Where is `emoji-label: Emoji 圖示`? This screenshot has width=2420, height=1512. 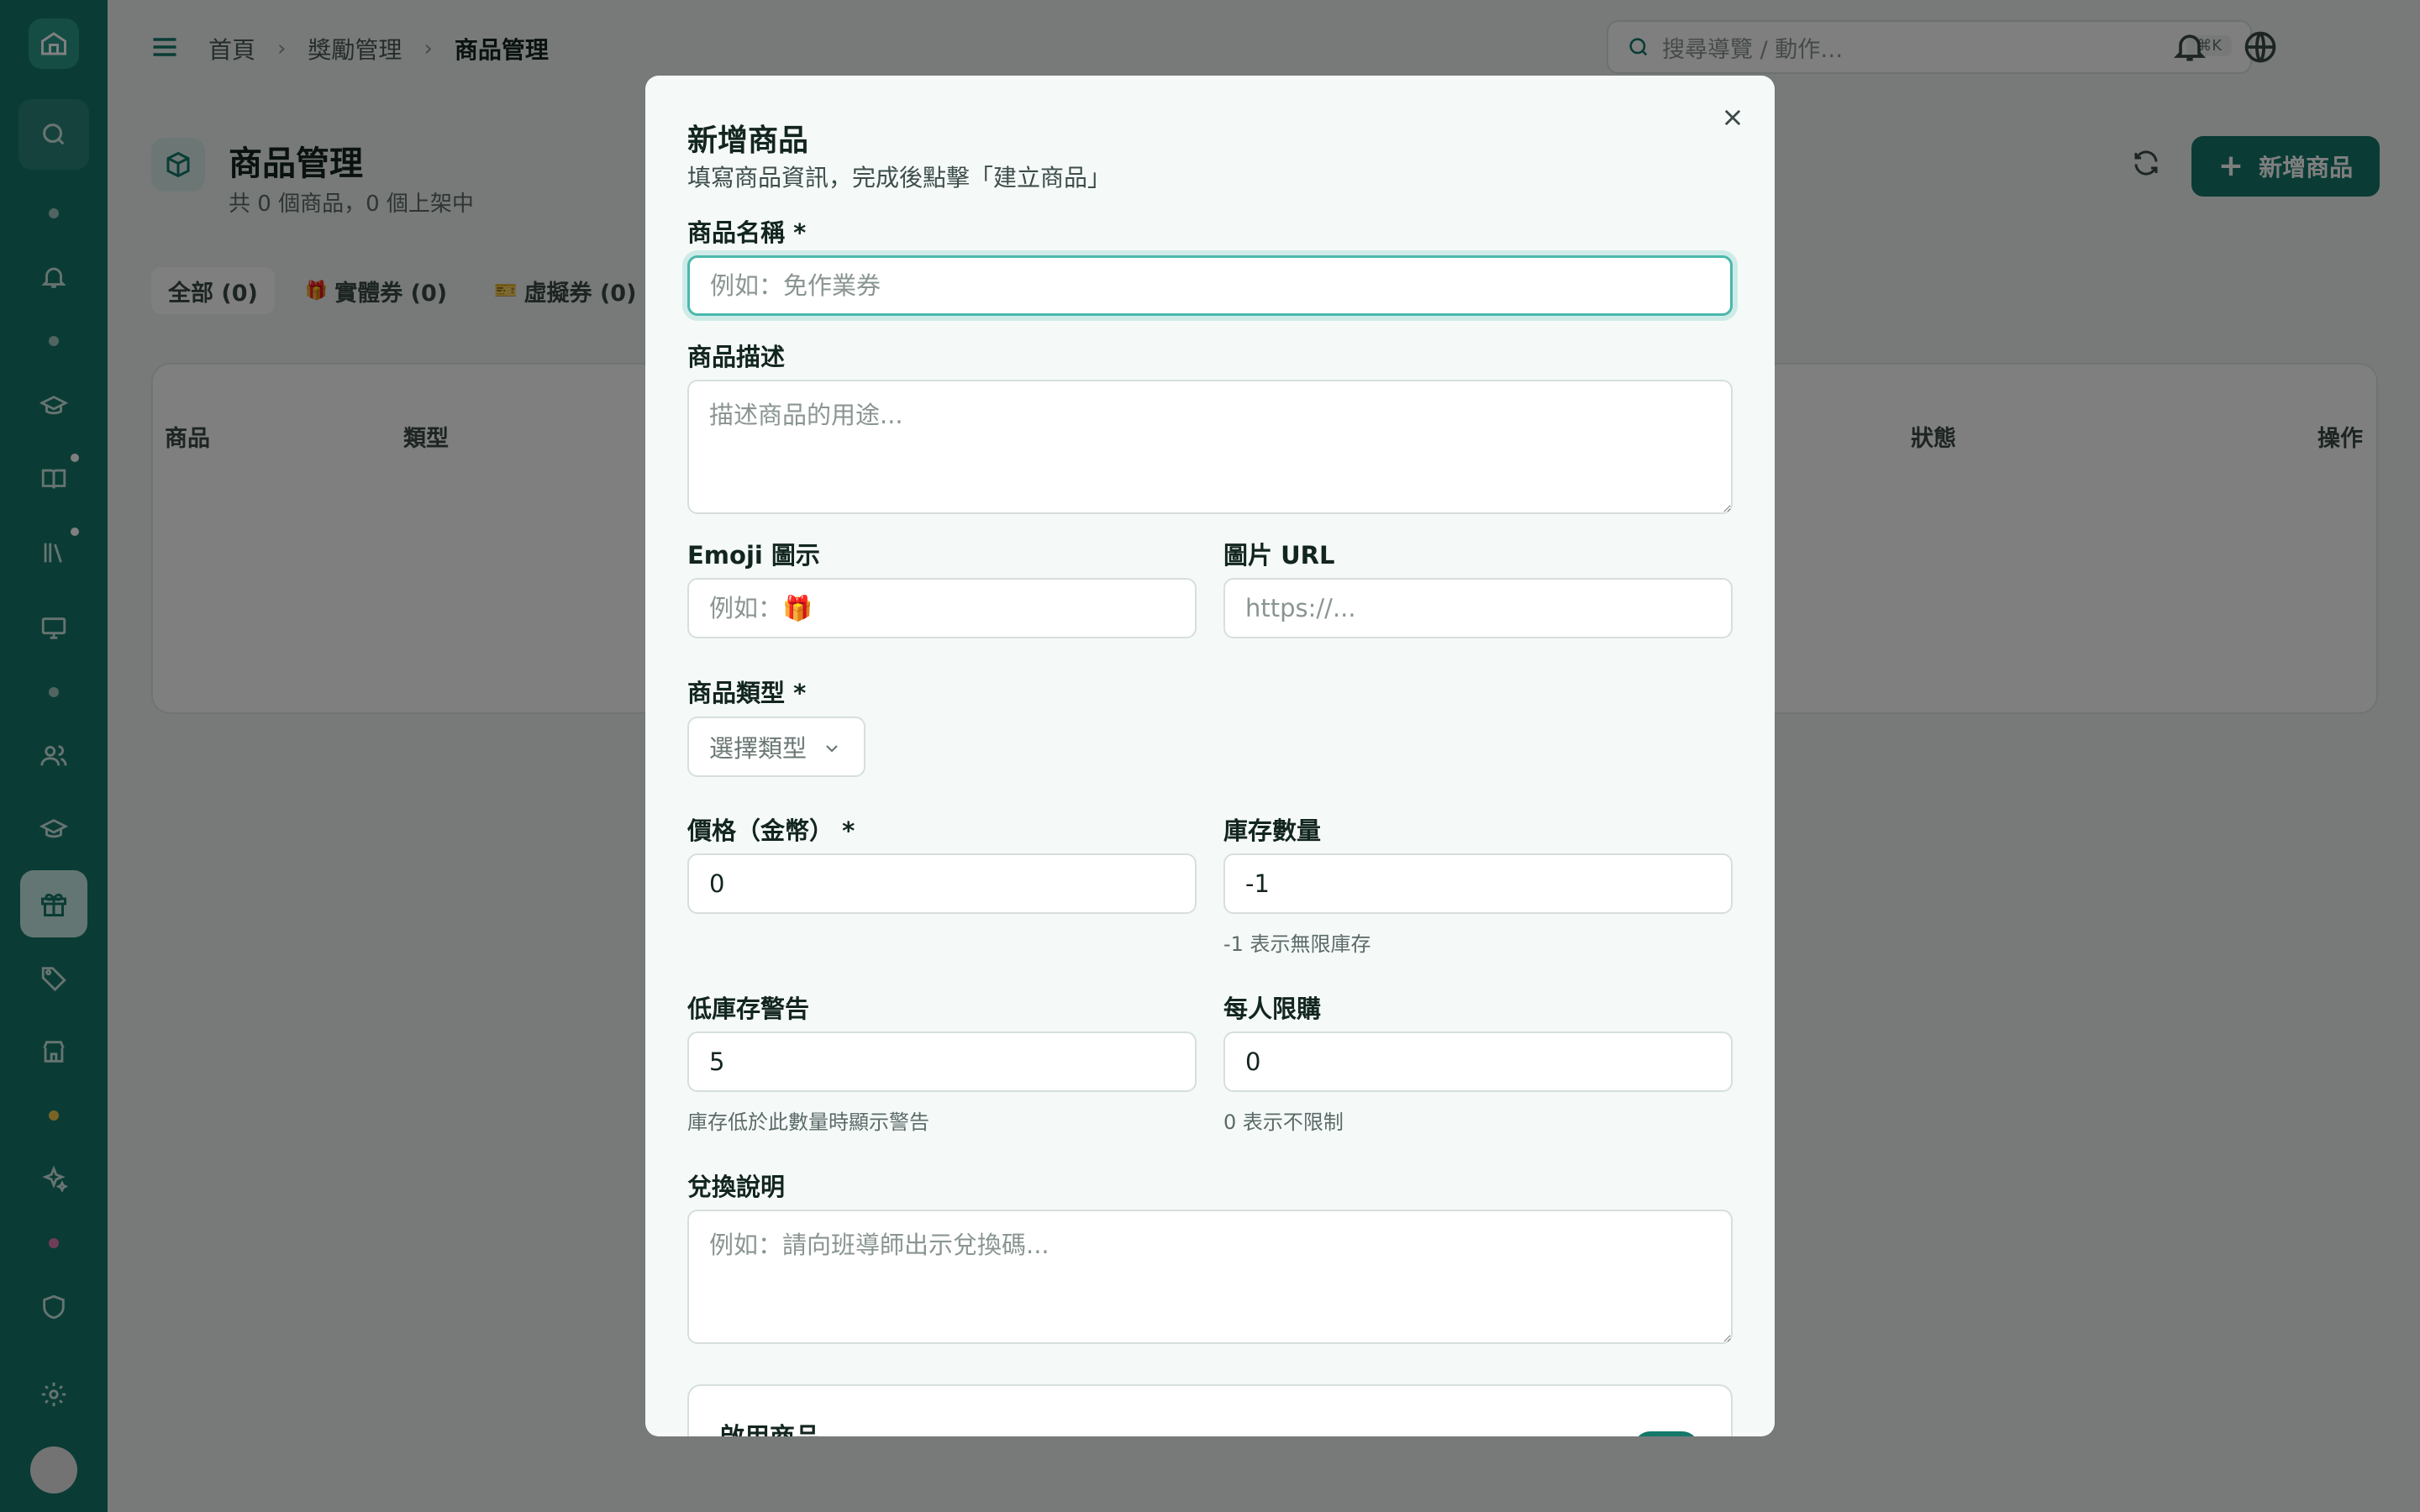
emoji-label: Emoji 圖示 is located at coordinates (753, 555).